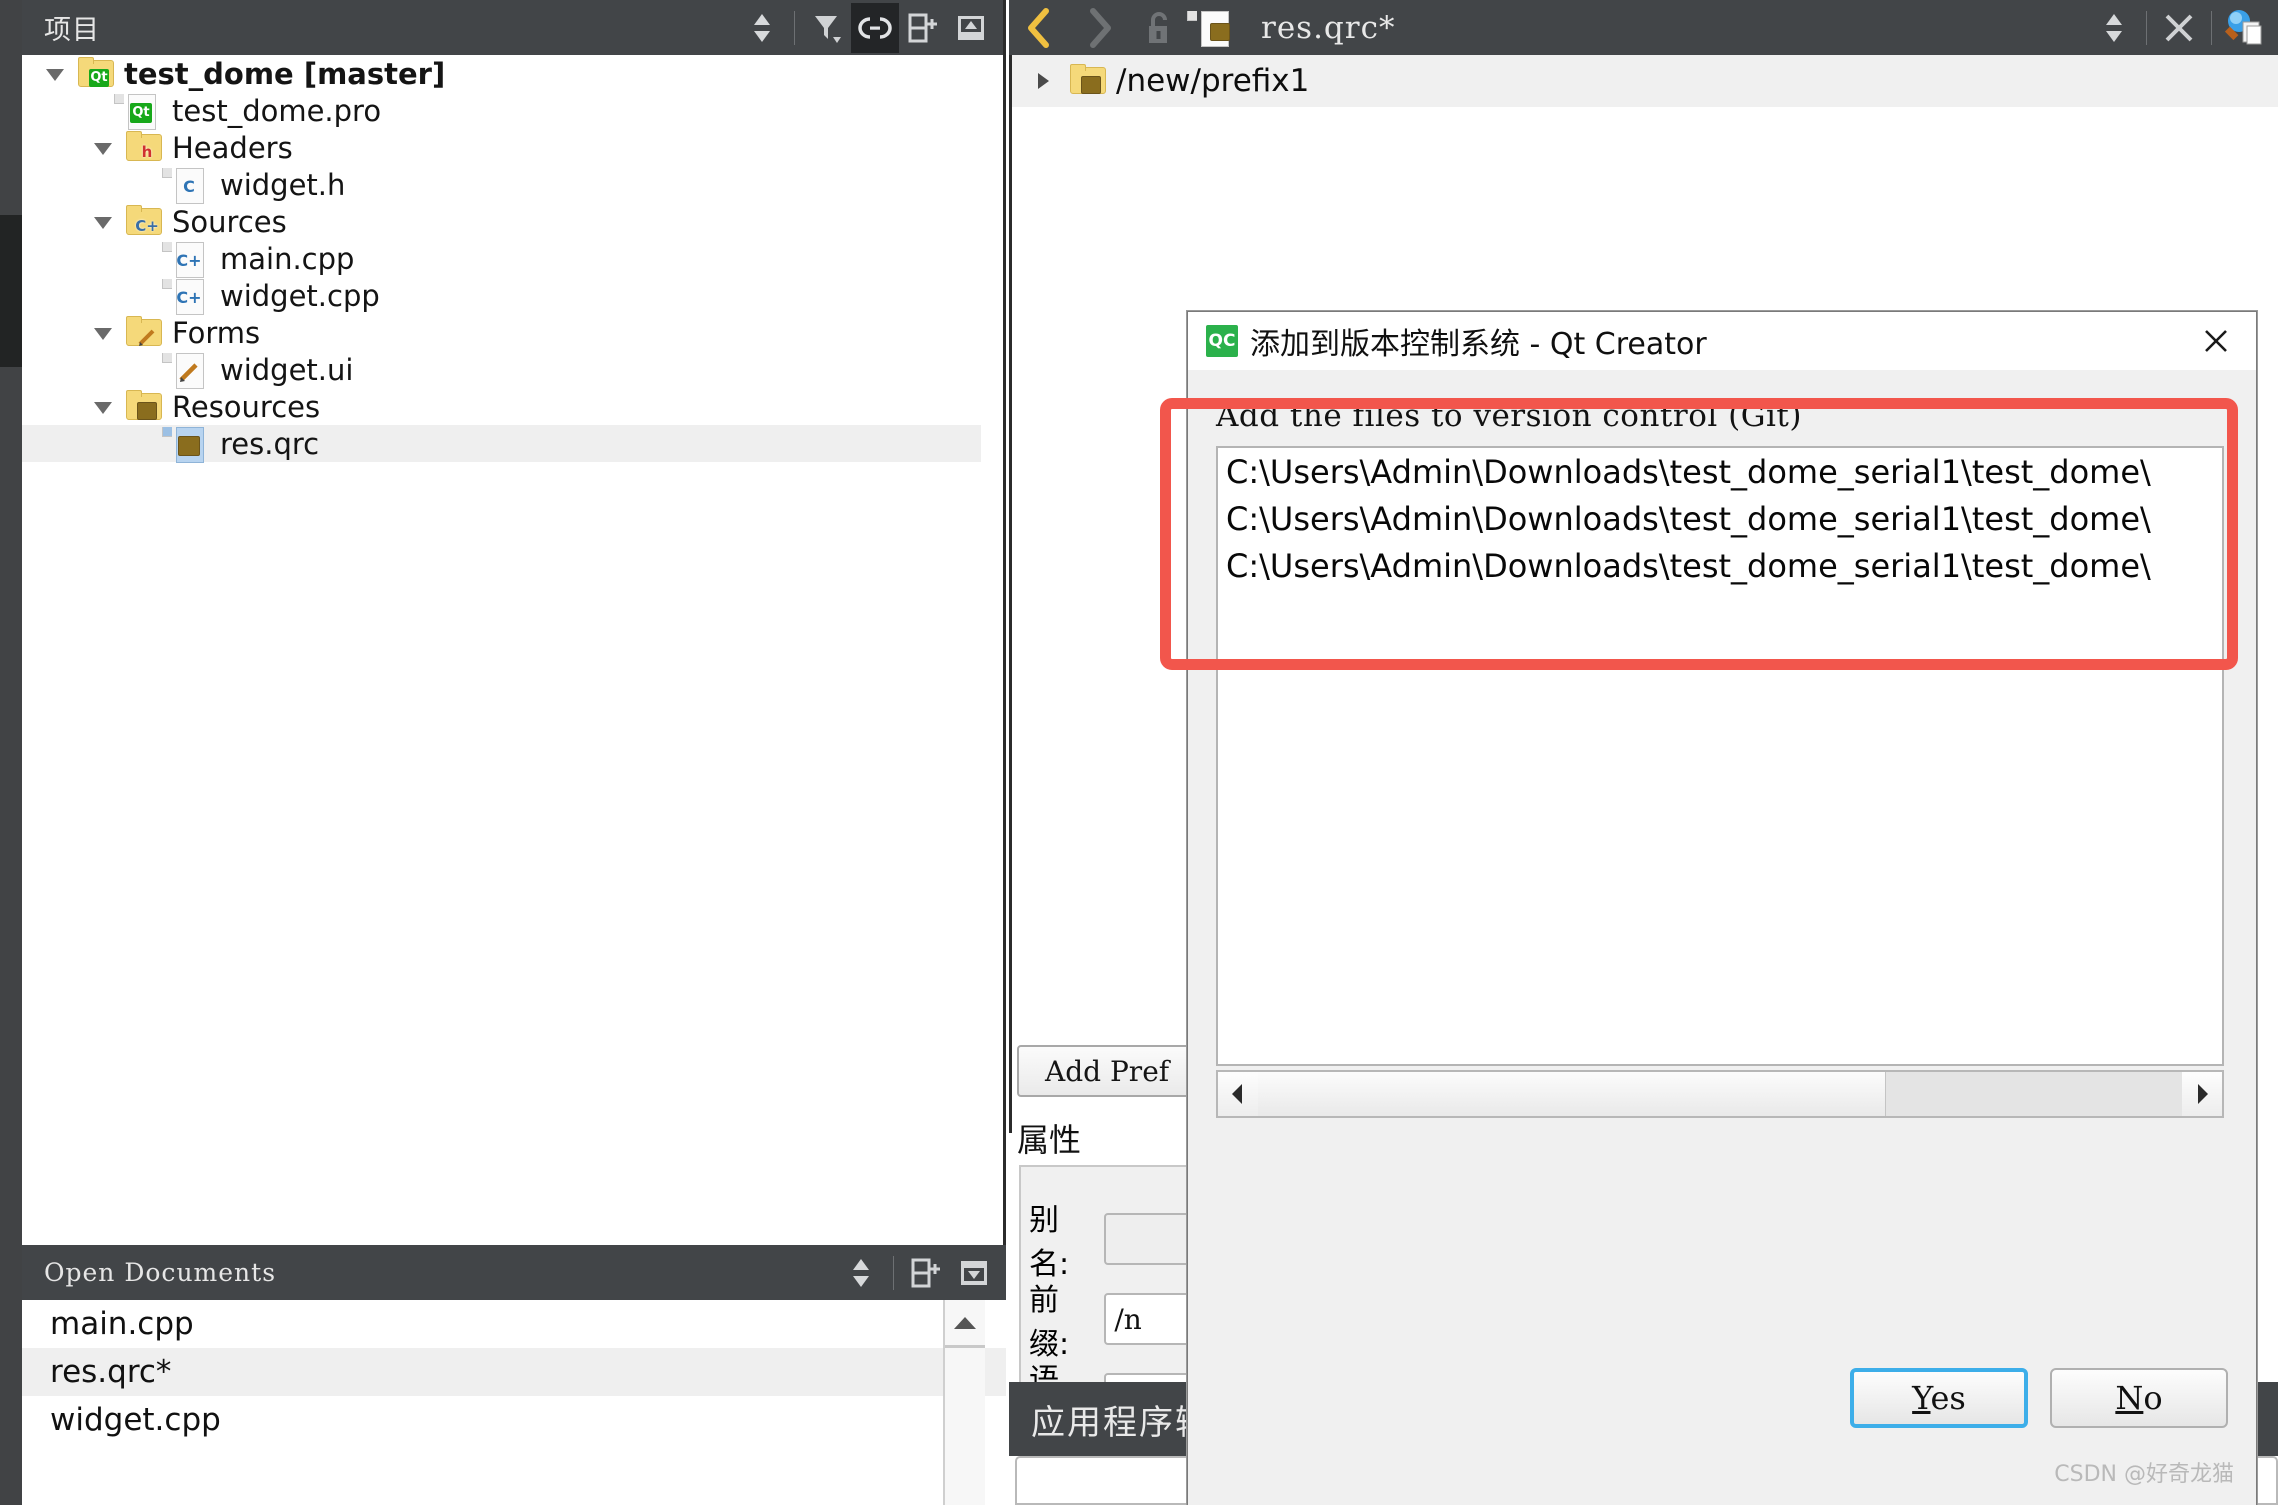 This screenshot has height=1505, width=2278. What do you see at coordinates (501, 369) in the screenshot?
I see `tree-row: widget.ui` at bounding box center [501, 369].